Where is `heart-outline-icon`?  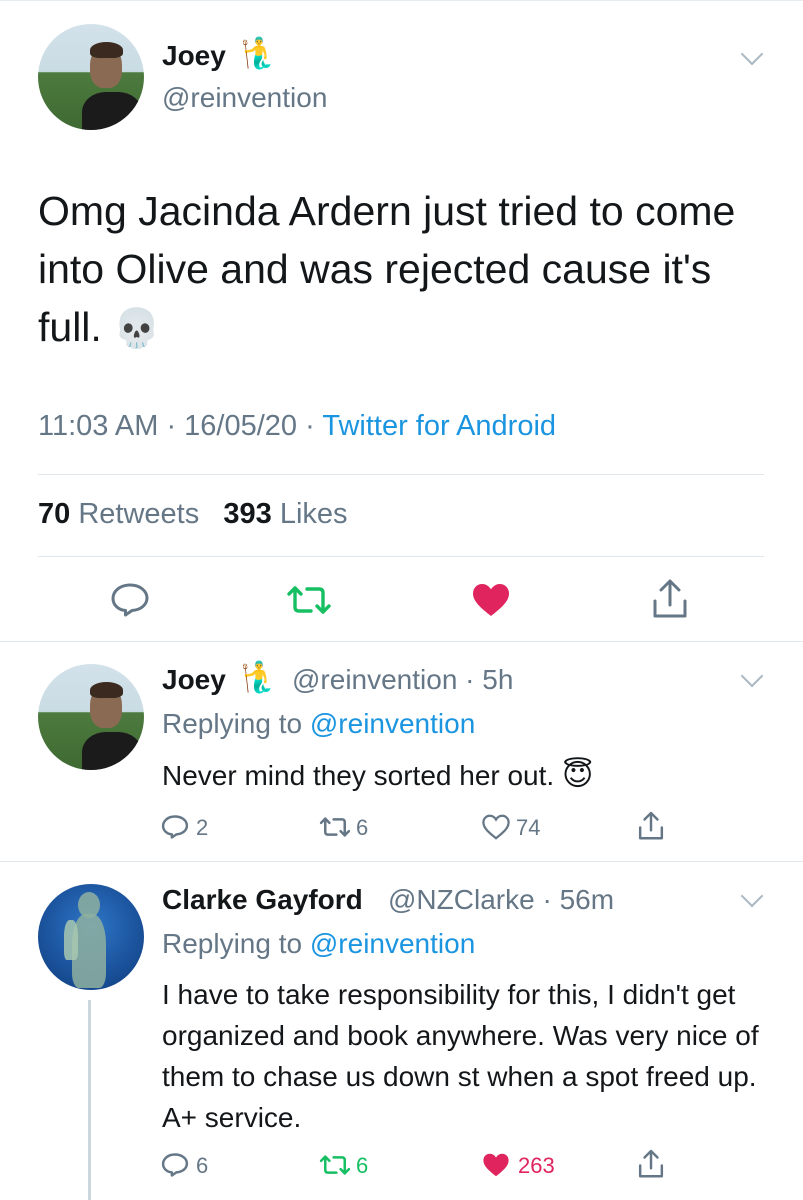
heart-outline-icon is located at coordinates (496, 827).